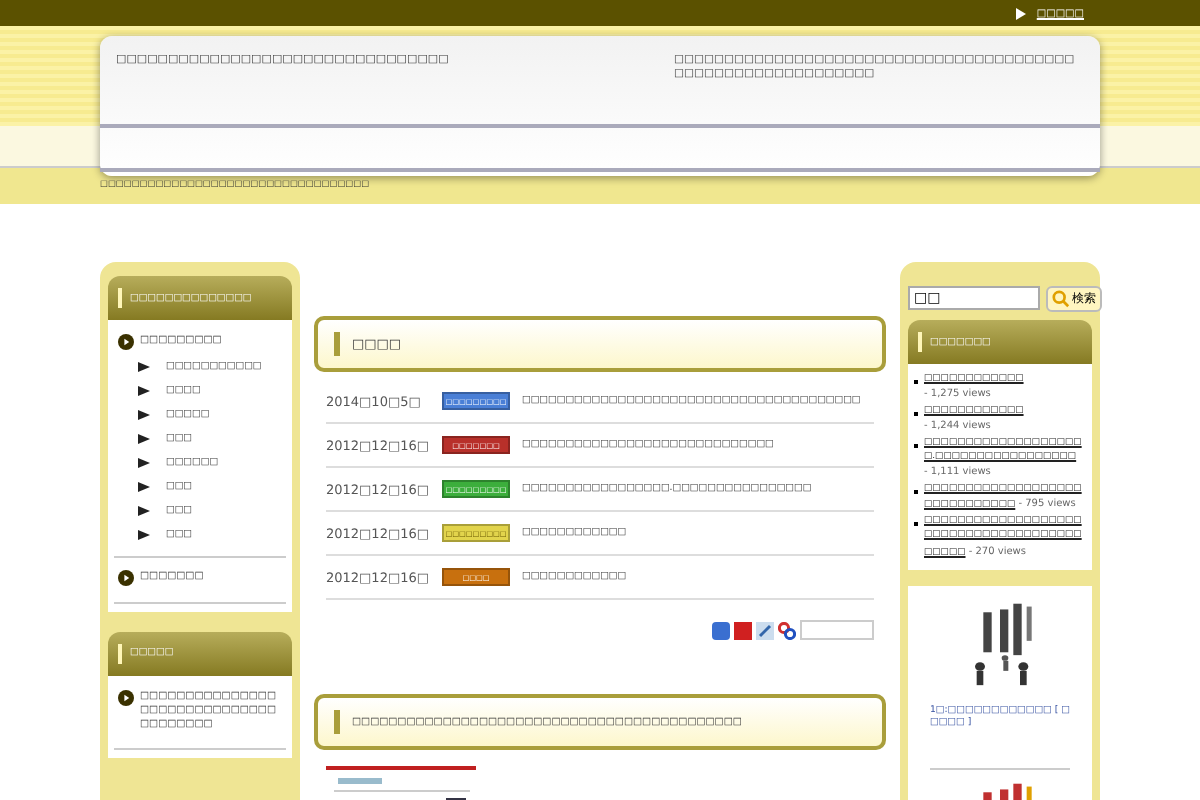  Describe the element at coordinates (837, 630) in the screenshot. I see `counter-field` at that location.